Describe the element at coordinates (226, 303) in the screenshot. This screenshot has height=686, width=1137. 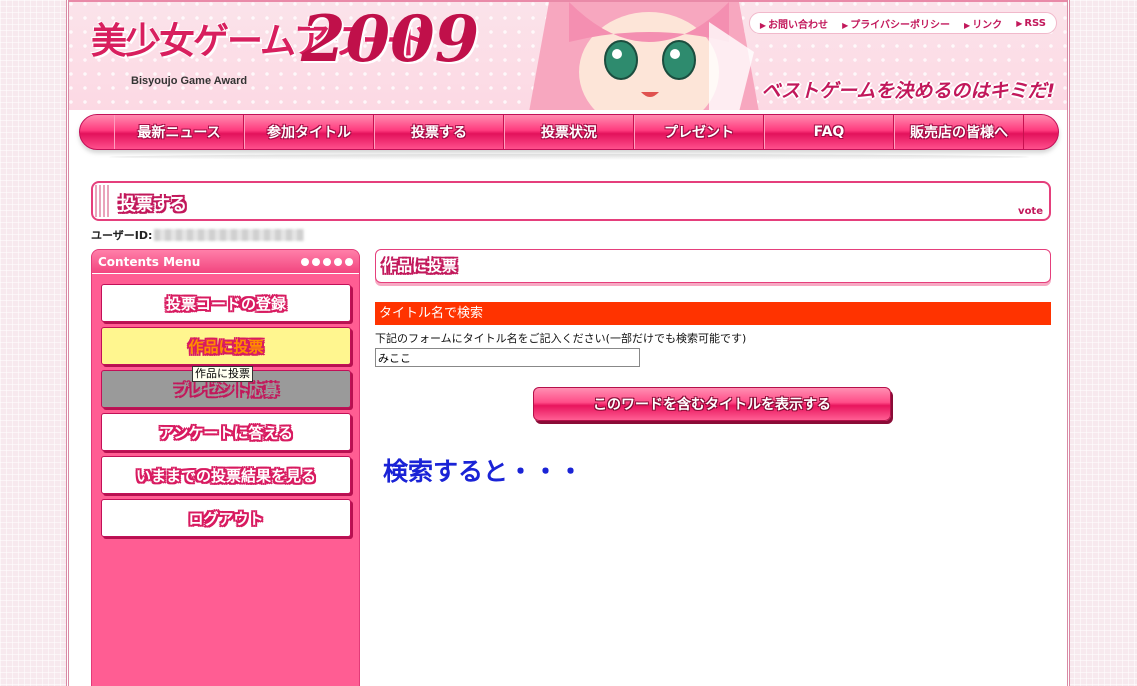
I see `menu-register-code: 投票コードの登録` at that location.